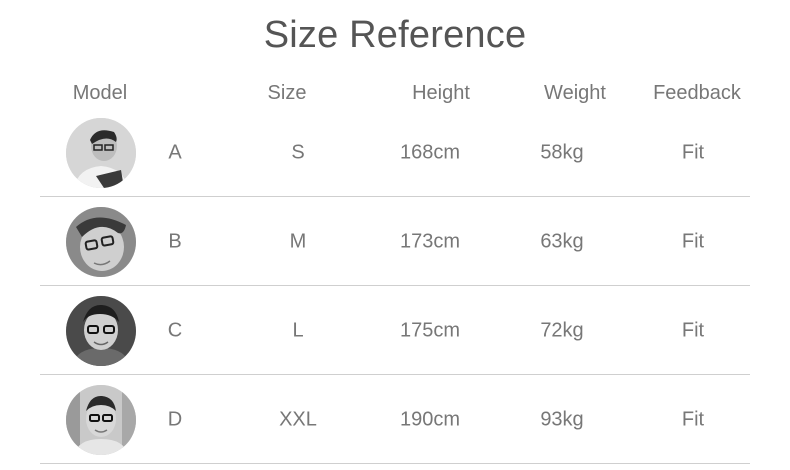 The image size is (790, 470). What do you see at coordinates (575, 93) in the screenshot?
I see `header-weight: Weight` at bounding box center [575, 93].